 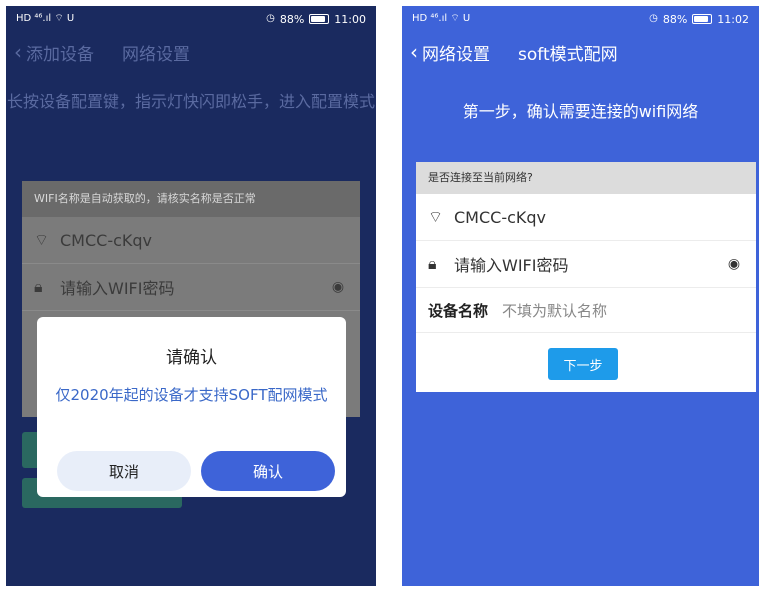 I want to click on lock-icon: 🔒︎, so click(x=432, y=263).